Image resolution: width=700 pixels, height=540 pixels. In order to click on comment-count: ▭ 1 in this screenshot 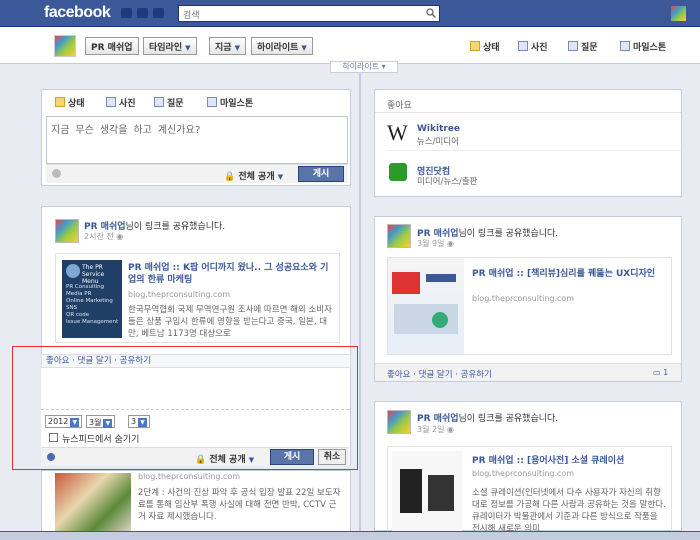, I will do `click(660, 372)`.